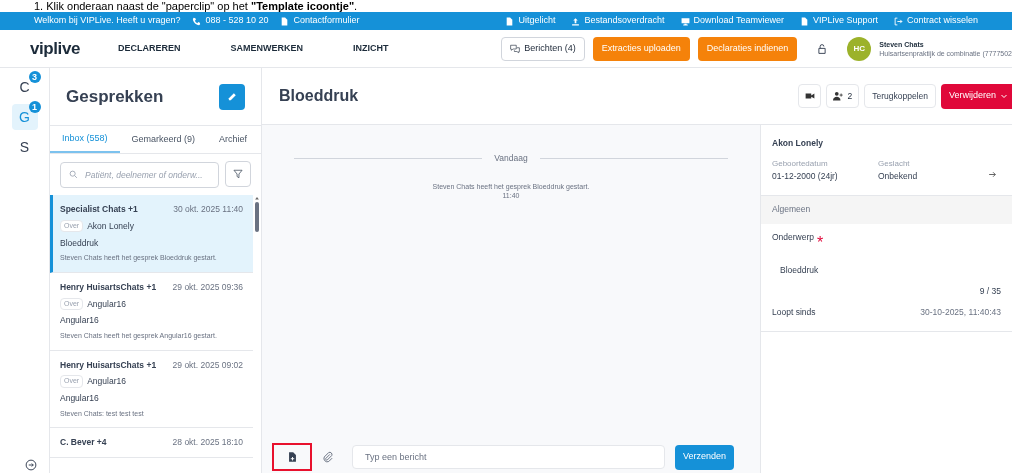 Image resolution: width=1012 pixels, height=473 pixels. I want to click on timestamp: 28 okt. 2025 18:10, so click(207, 442).